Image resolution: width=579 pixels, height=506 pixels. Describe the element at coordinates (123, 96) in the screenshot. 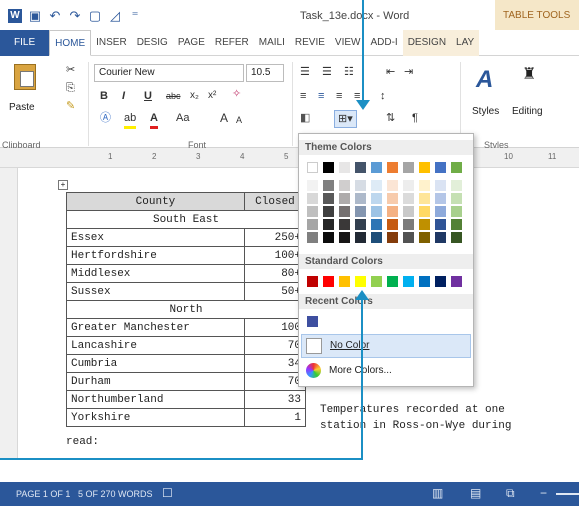

I see `italic-button: I` at that location.